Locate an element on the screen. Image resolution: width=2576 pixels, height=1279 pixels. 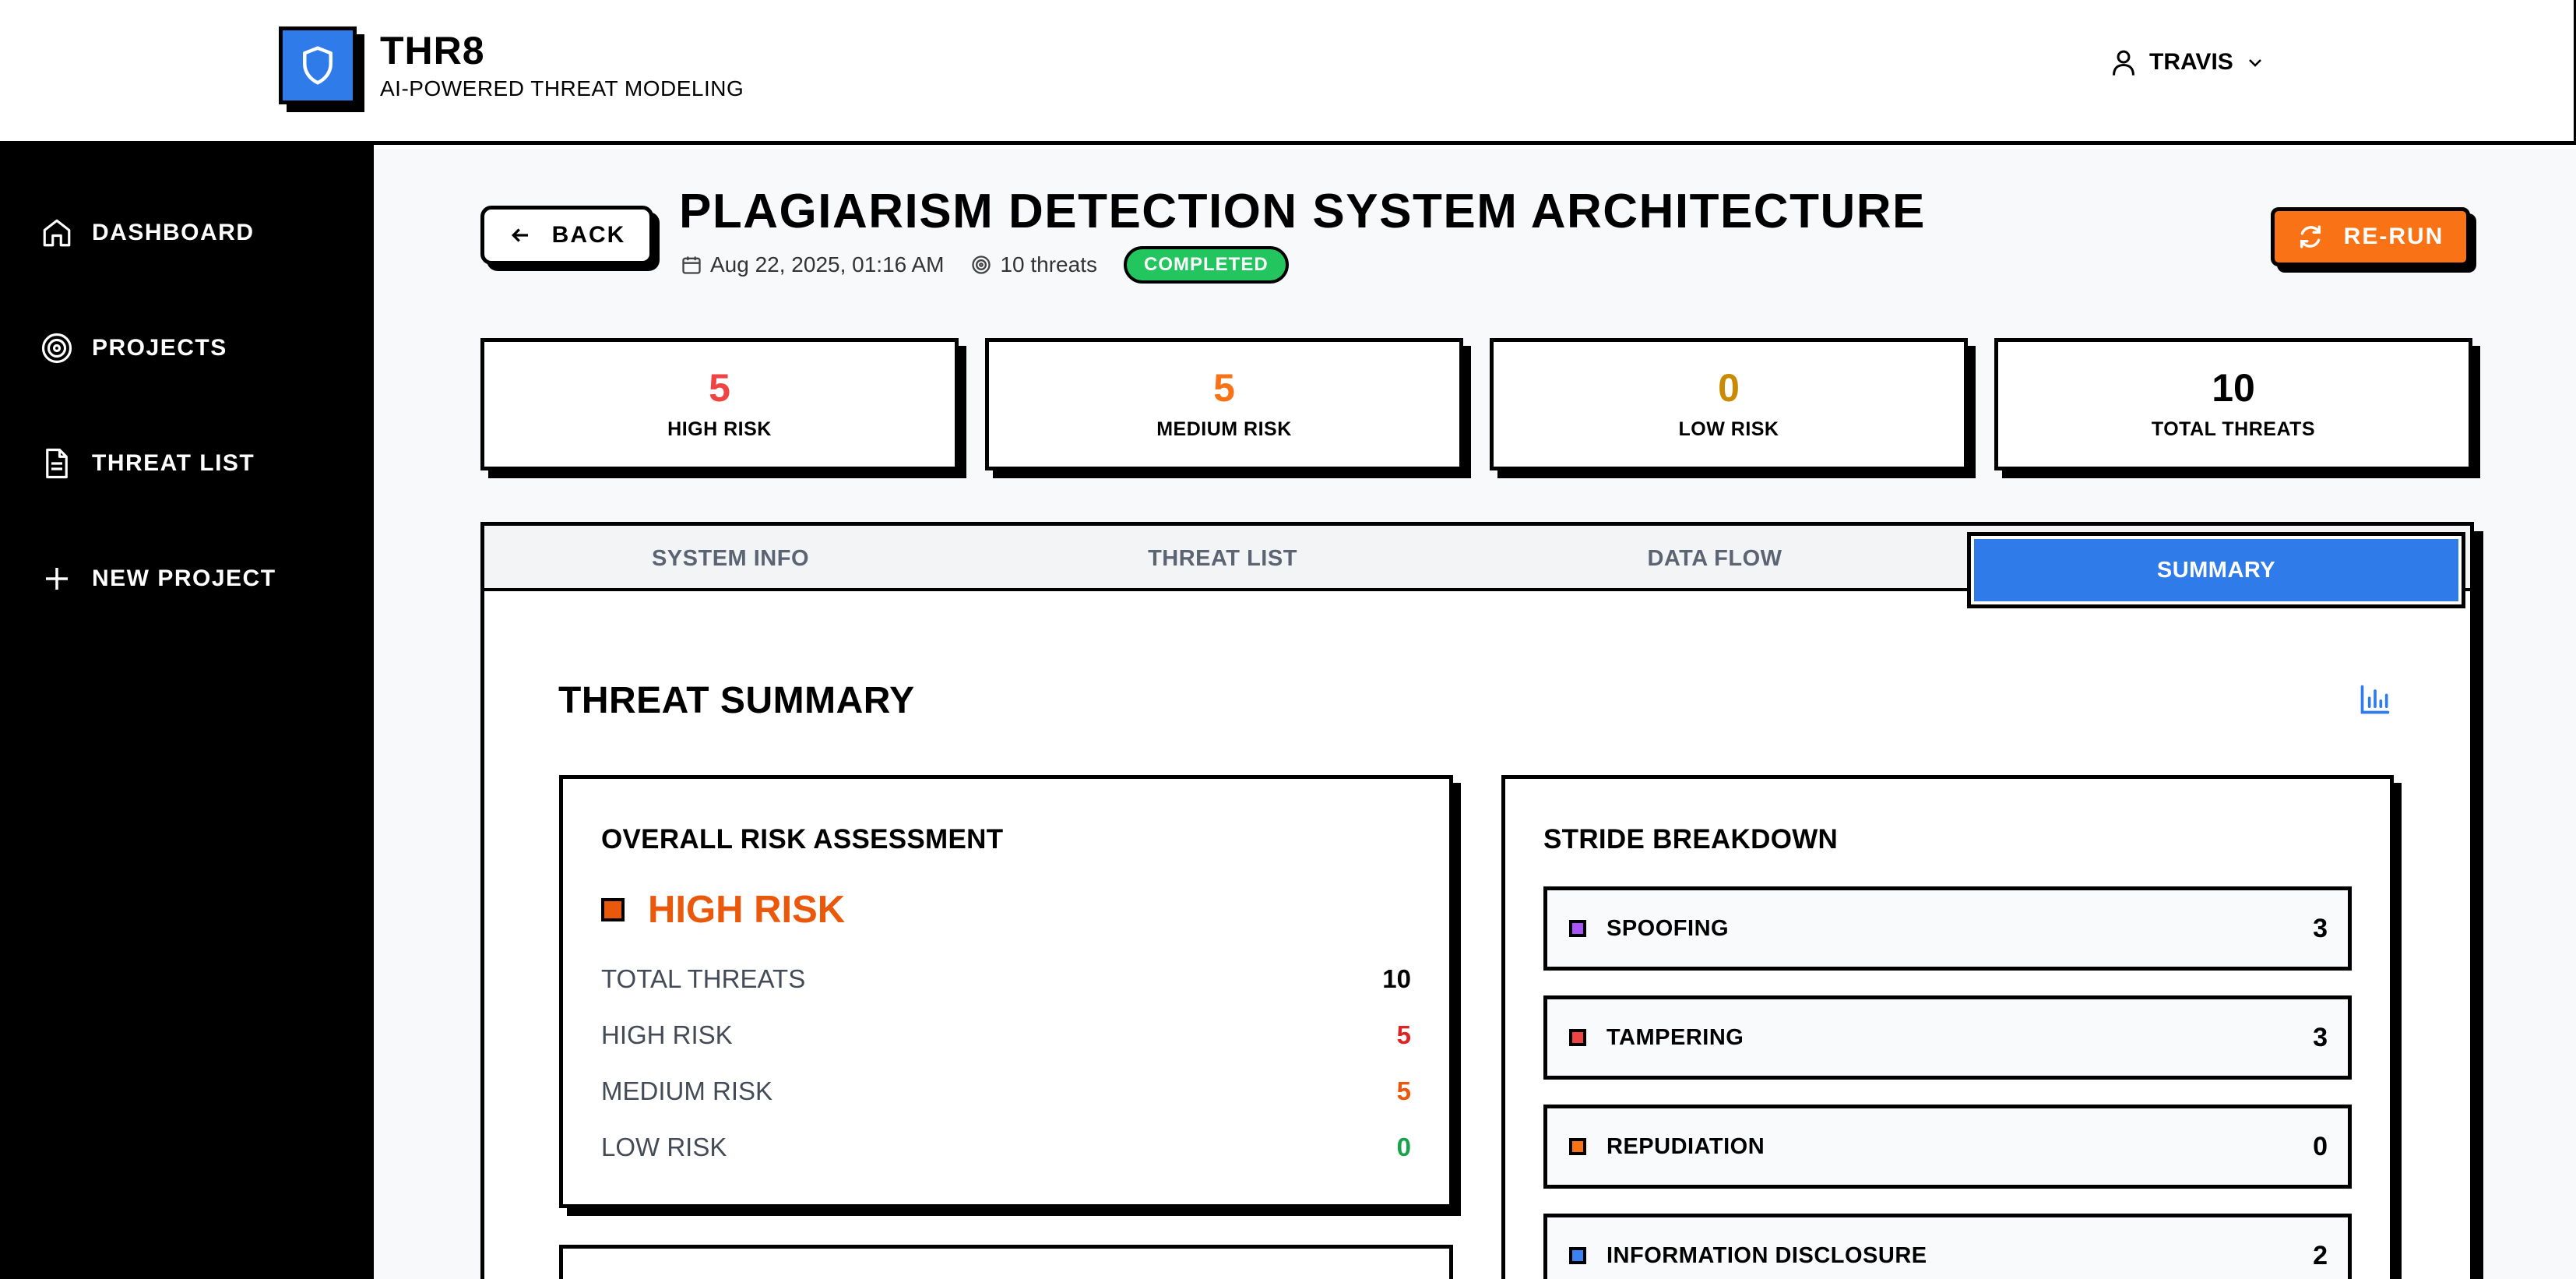
refresh-icon is located at coordinates (2310, 237).